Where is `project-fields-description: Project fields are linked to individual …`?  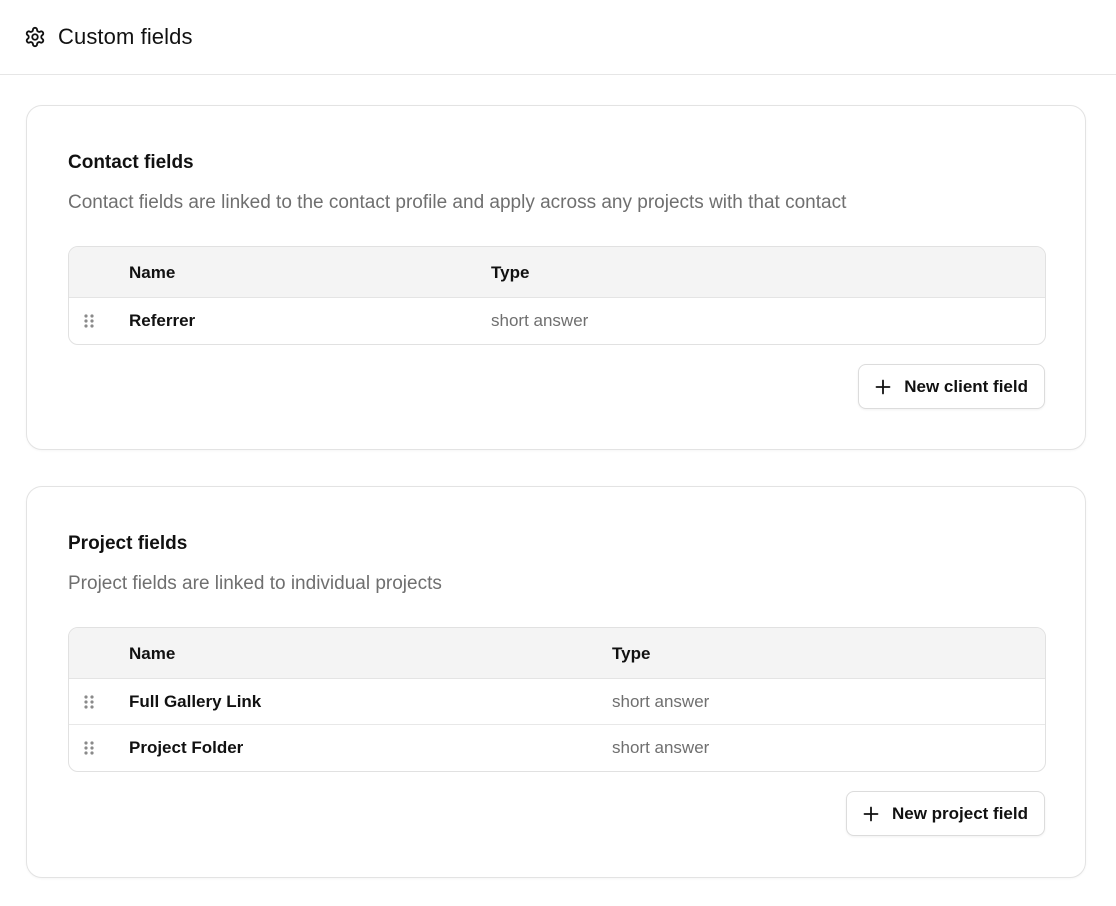 project-fields-description: Project fields are linked to individual … is located at coordinates (255, 583).